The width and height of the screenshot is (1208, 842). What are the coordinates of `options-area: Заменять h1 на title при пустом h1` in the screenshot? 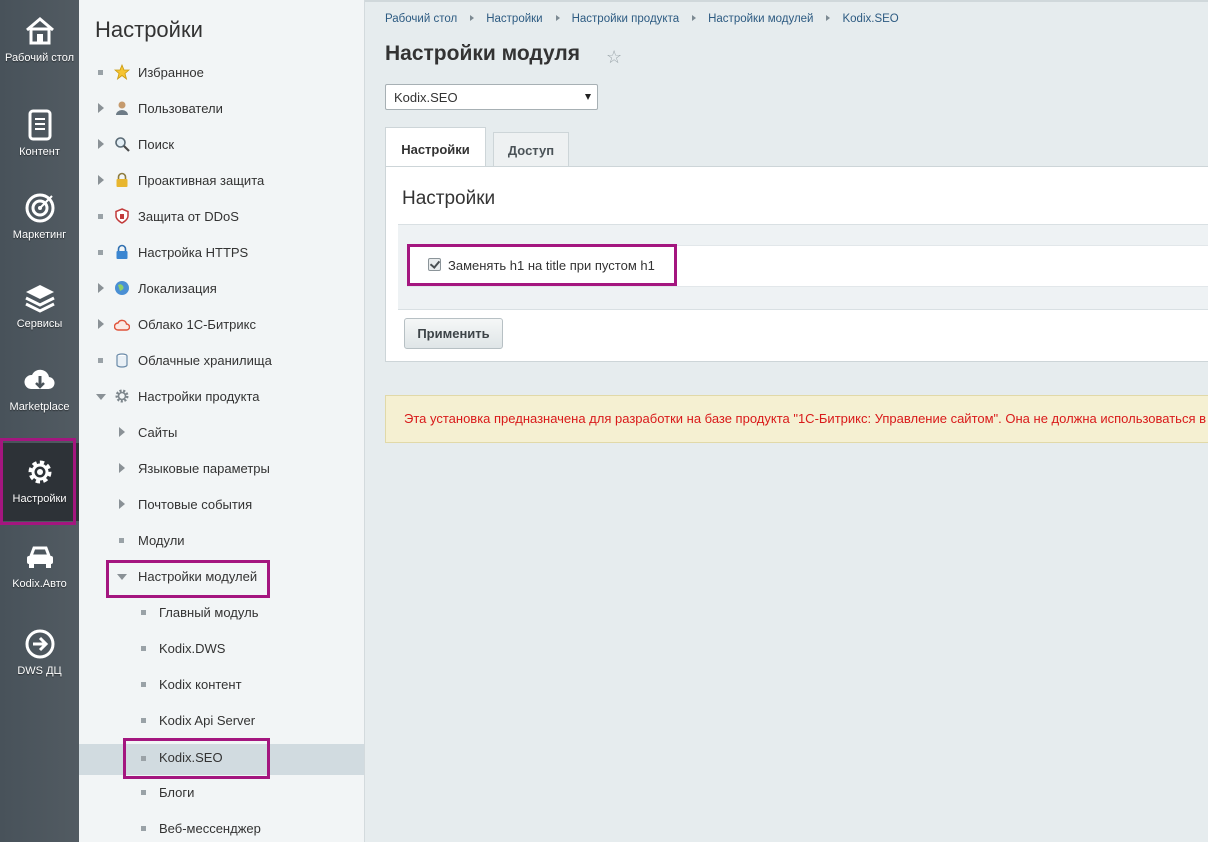 It's located at (803, 267).